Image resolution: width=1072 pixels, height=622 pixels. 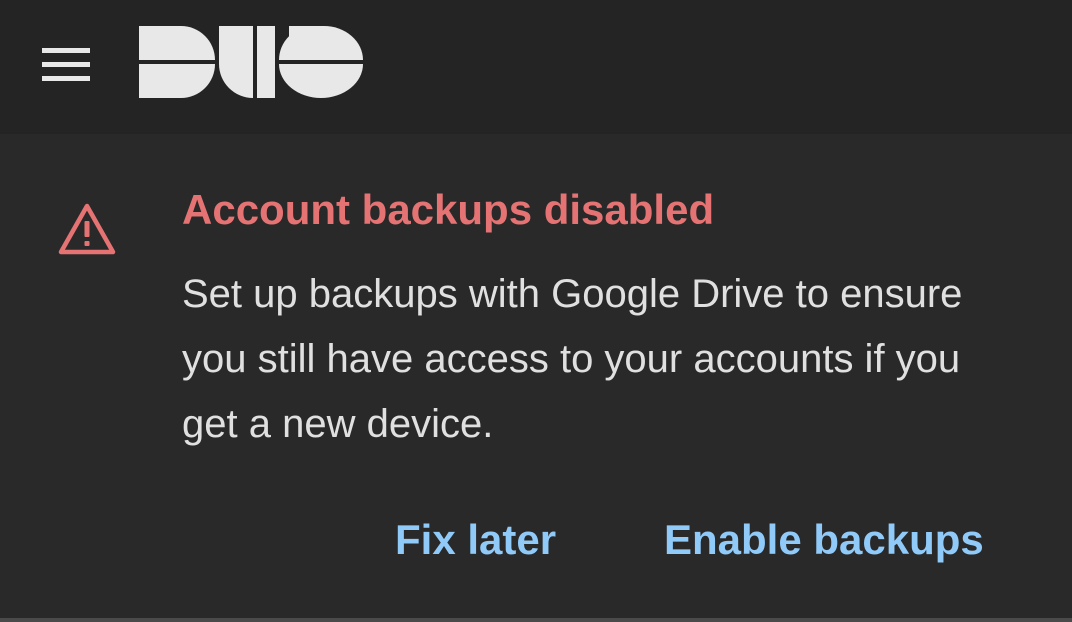 What do you see at coordinates (87, 229) in the screenshot?
I see `warning-triangle-icon` at bounding box center [87, 229].